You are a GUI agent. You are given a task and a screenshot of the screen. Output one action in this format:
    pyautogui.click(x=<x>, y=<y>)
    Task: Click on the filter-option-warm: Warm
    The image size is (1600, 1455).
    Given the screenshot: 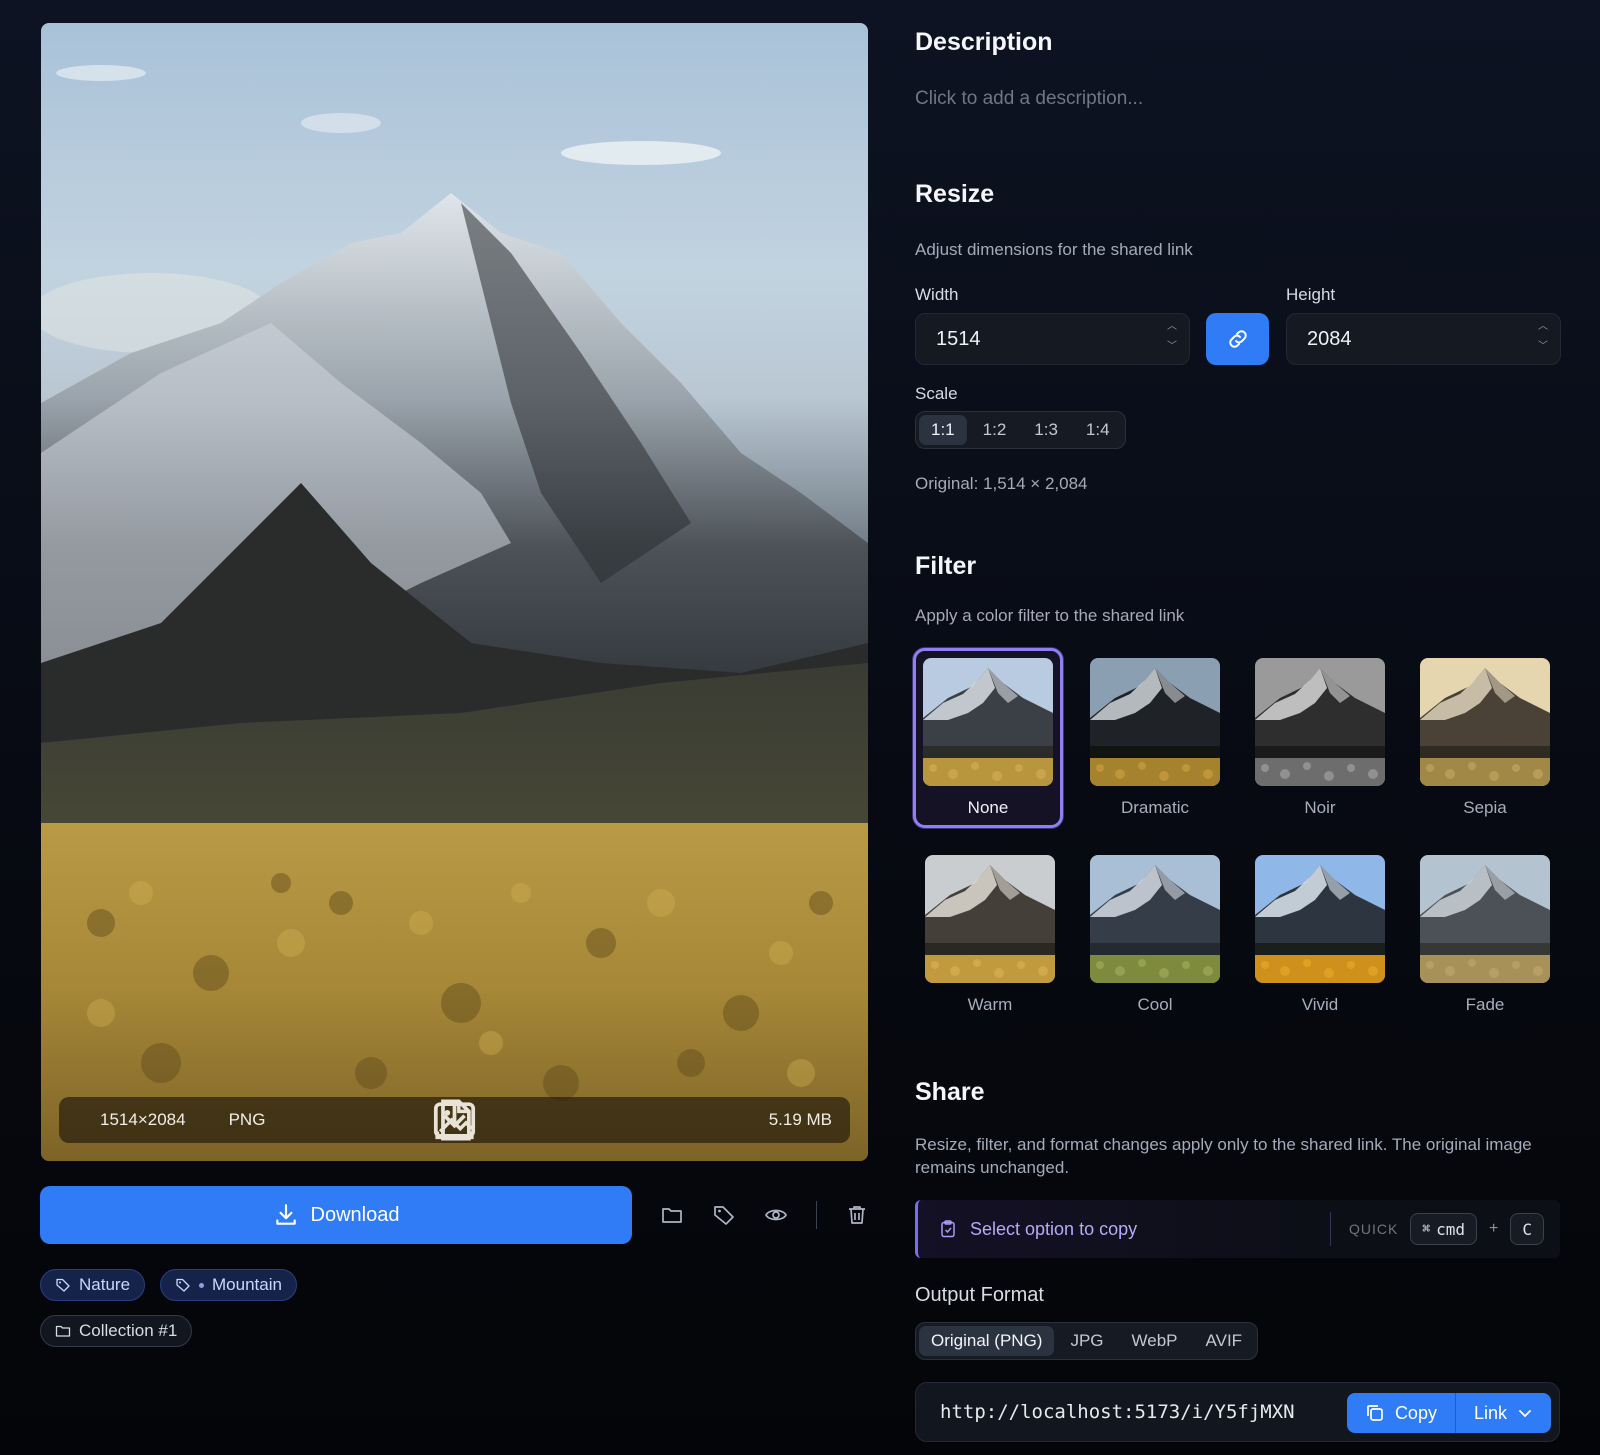 What is the action you would take?
    pyautogui.click(x=990, y=935)
    